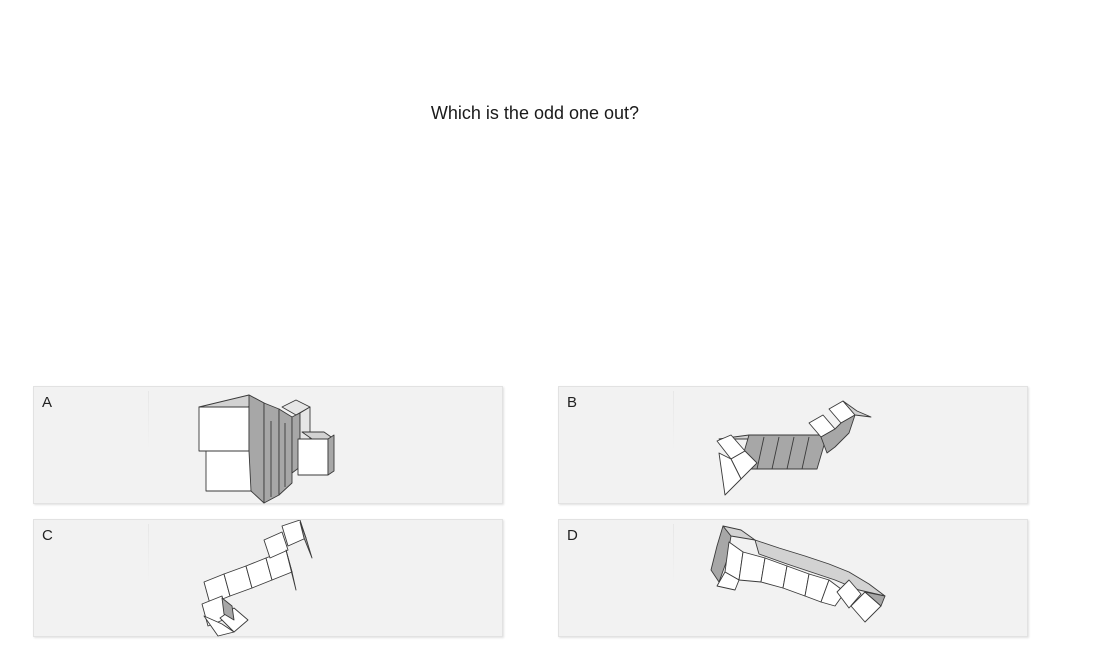 This screenshot has width=1093, height=660. Describe the element at coordinates (798, 574) in the screenshot. I see `cube-structure-d-figure` at that location.